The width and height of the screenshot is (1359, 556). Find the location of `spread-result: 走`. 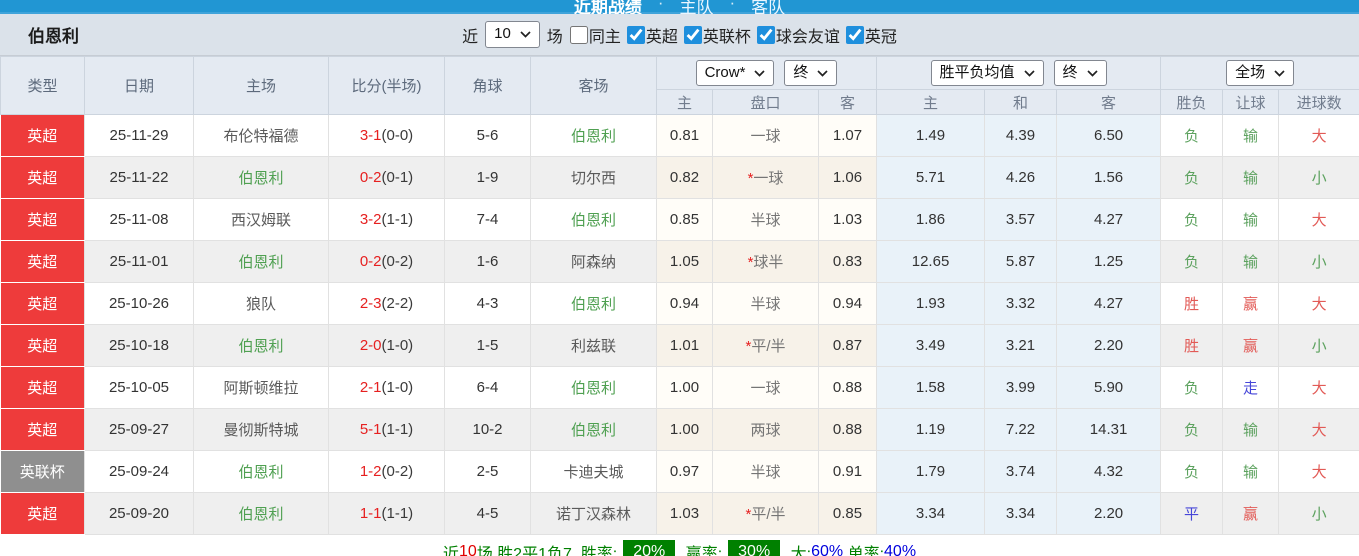

spread-result: 走 is located at coordinates (1251, 387).